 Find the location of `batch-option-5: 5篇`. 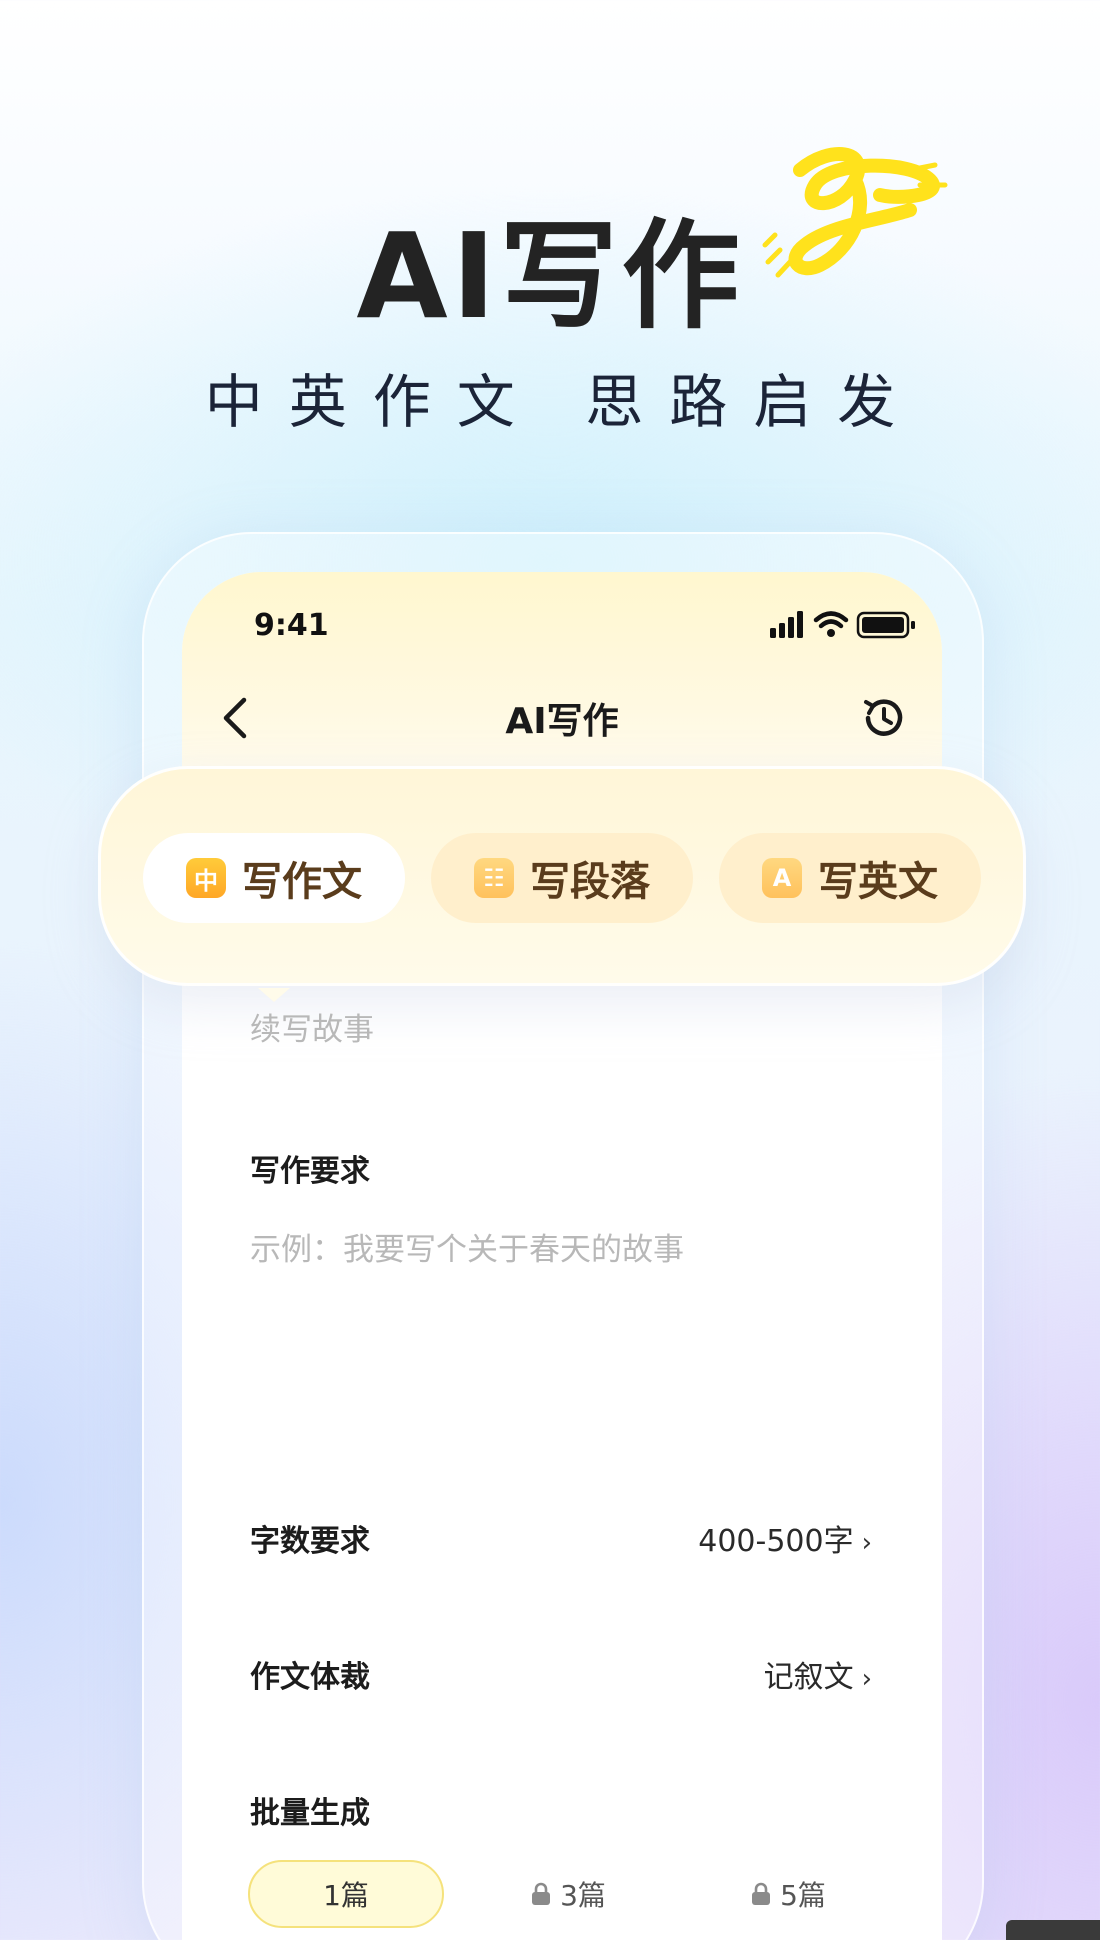

batch-option-5: 5篇 is located at coordinates (788, 1894).